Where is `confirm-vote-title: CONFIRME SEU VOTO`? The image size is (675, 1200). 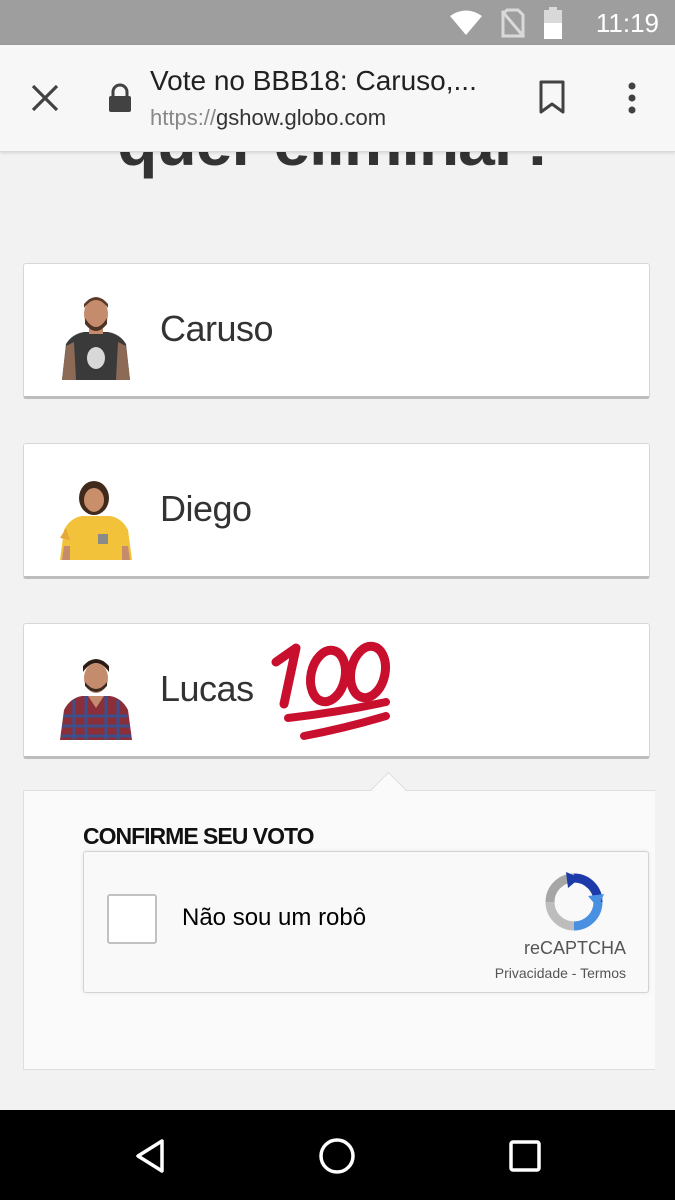
confirm-vote-title: CONFIRME SEU VOTO is located at coordinates (198, 836).